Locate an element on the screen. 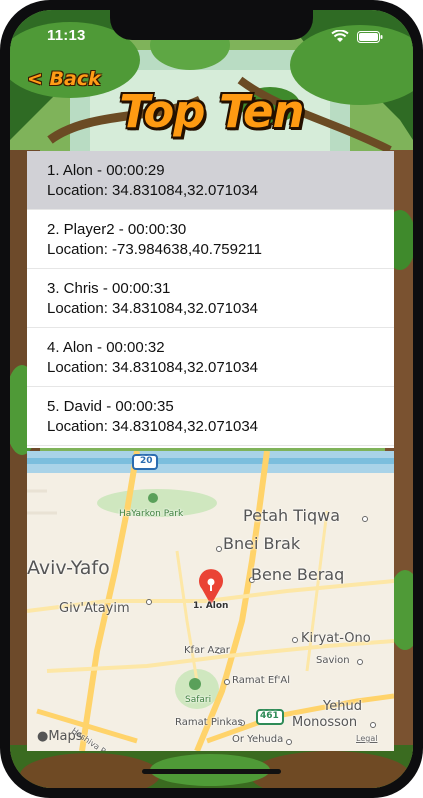 Image resolution: width=423 pixels, height=798 pixels. legal-link: Legal is located at coordinates (366, 738).